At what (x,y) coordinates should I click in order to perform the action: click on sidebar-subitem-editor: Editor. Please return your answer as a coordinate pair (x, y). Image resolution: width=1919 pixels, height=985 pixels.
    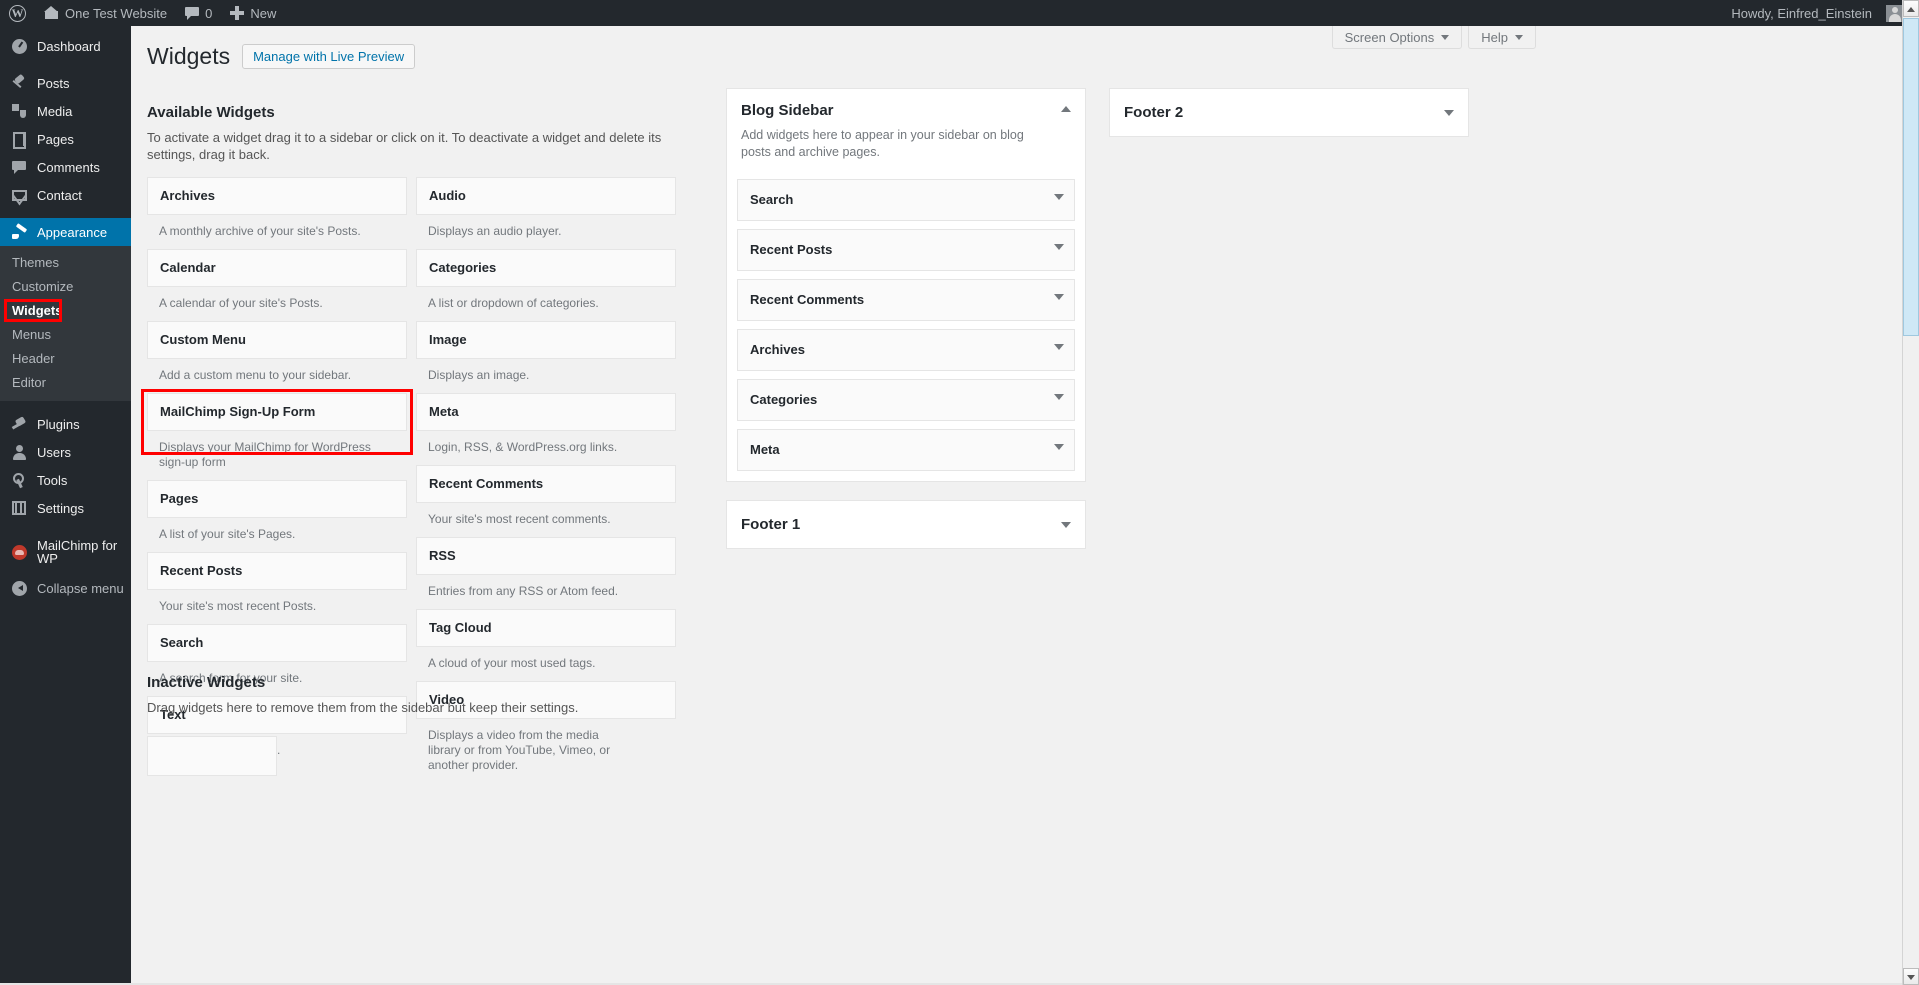
    Looking at the image, I should click on (65, 383).